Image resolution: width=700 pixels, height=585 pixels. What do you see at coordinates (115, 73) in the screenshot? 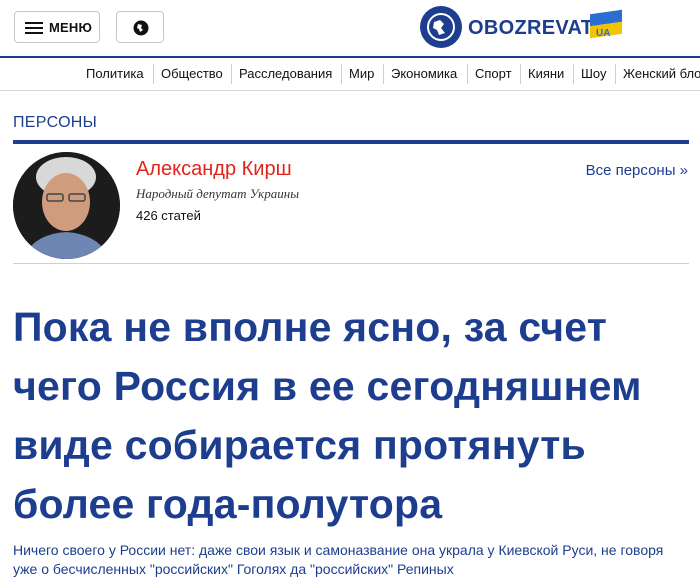
I see `nav-item-politics: Политика` at bounding box center [115, 73].